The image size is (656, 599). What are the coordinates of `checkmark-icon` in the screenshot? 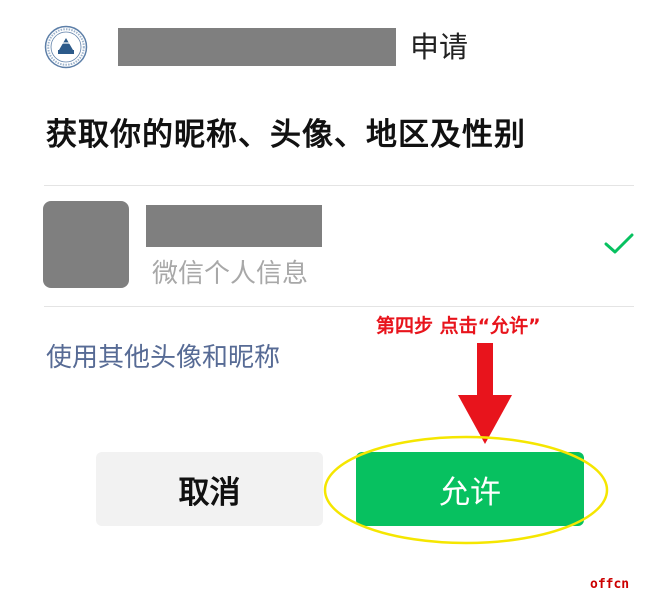 It's located at (619, 244).